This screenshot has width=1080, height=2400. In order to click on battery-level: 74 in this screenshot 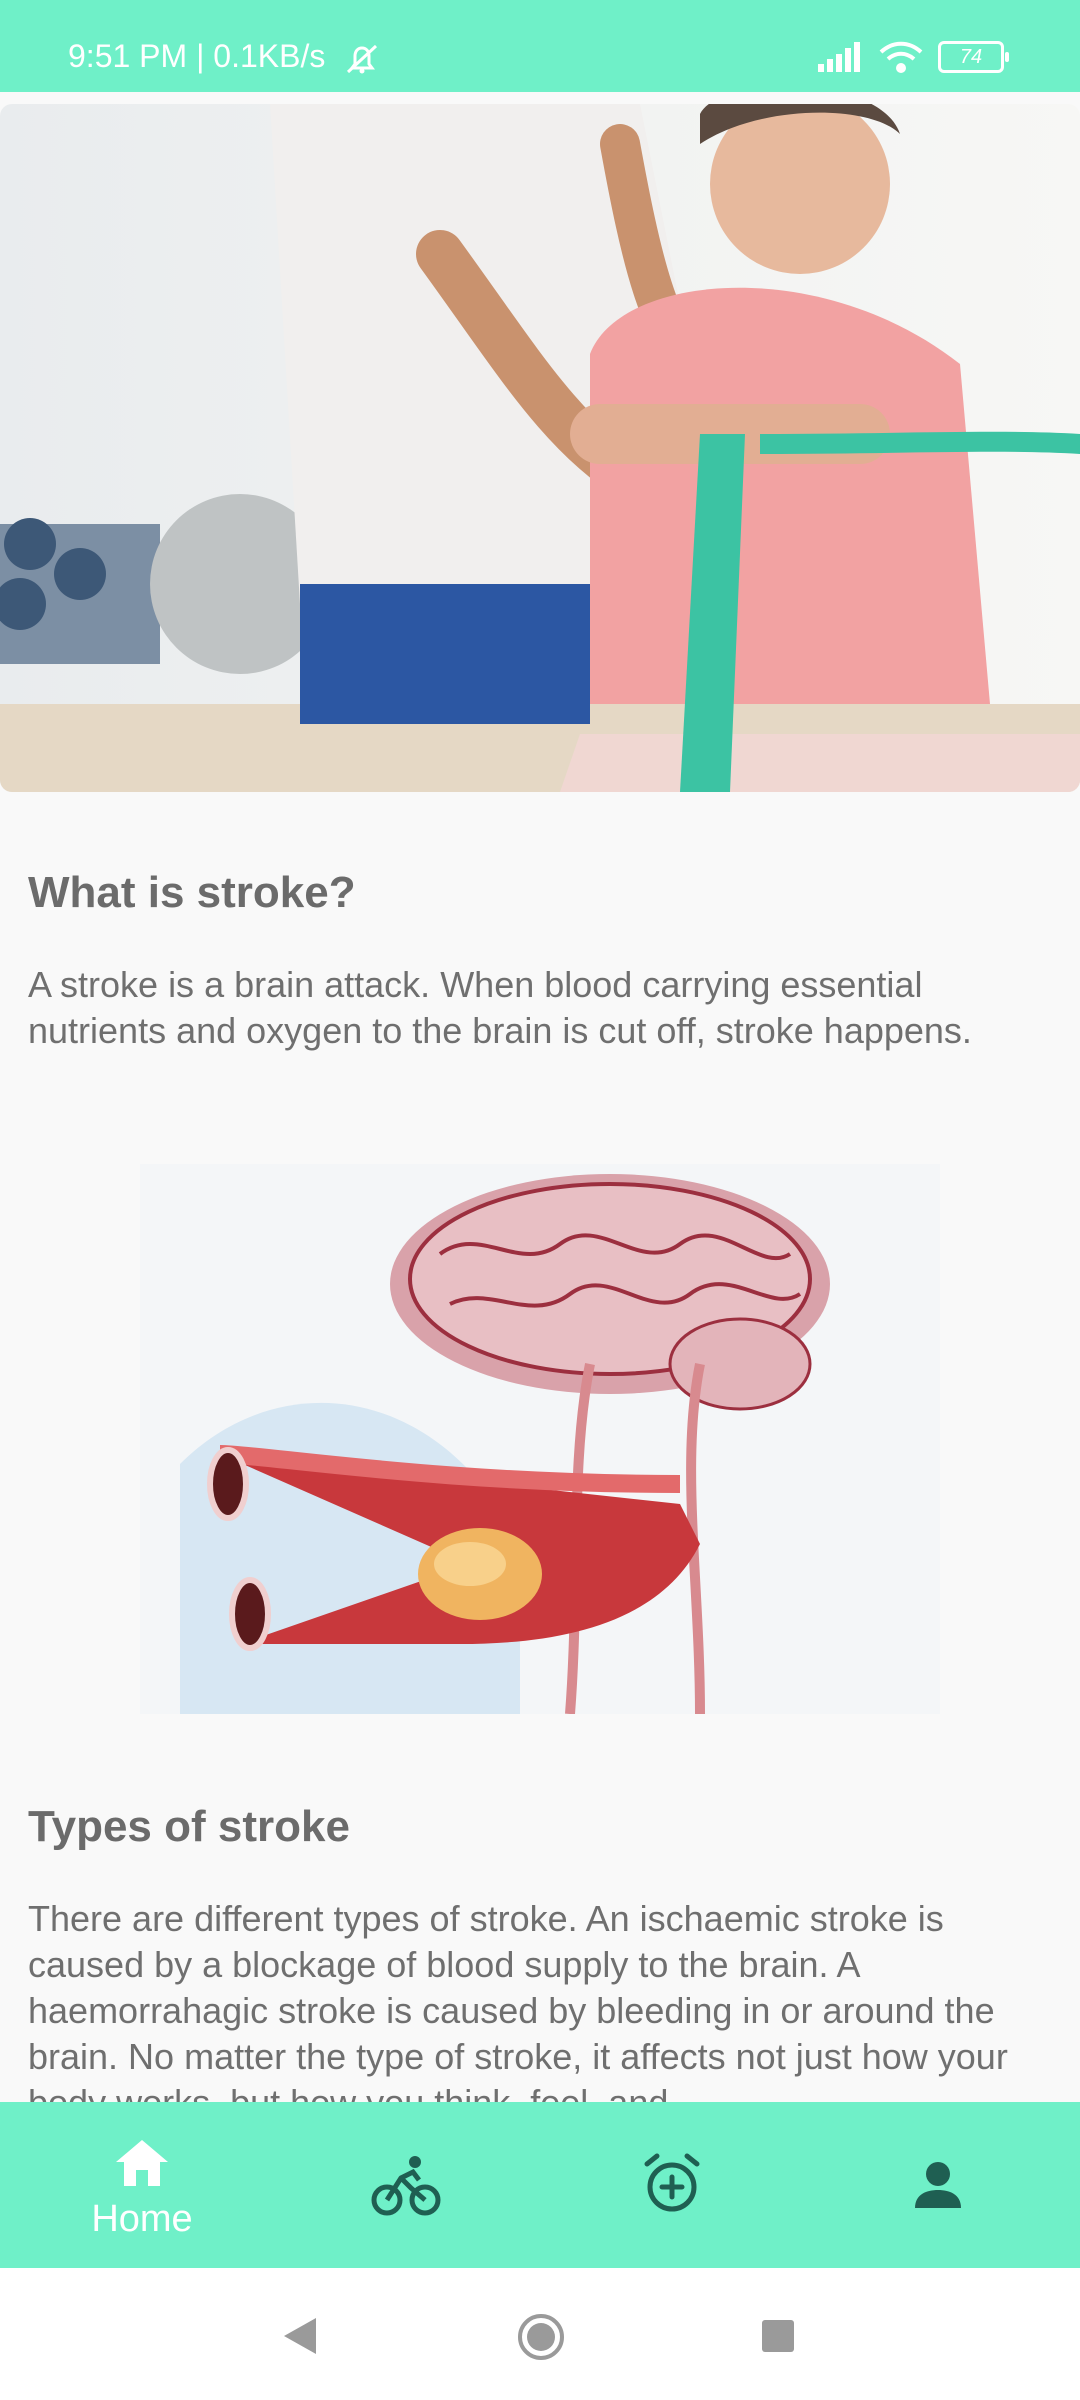, I will do `click(971, 57)`.